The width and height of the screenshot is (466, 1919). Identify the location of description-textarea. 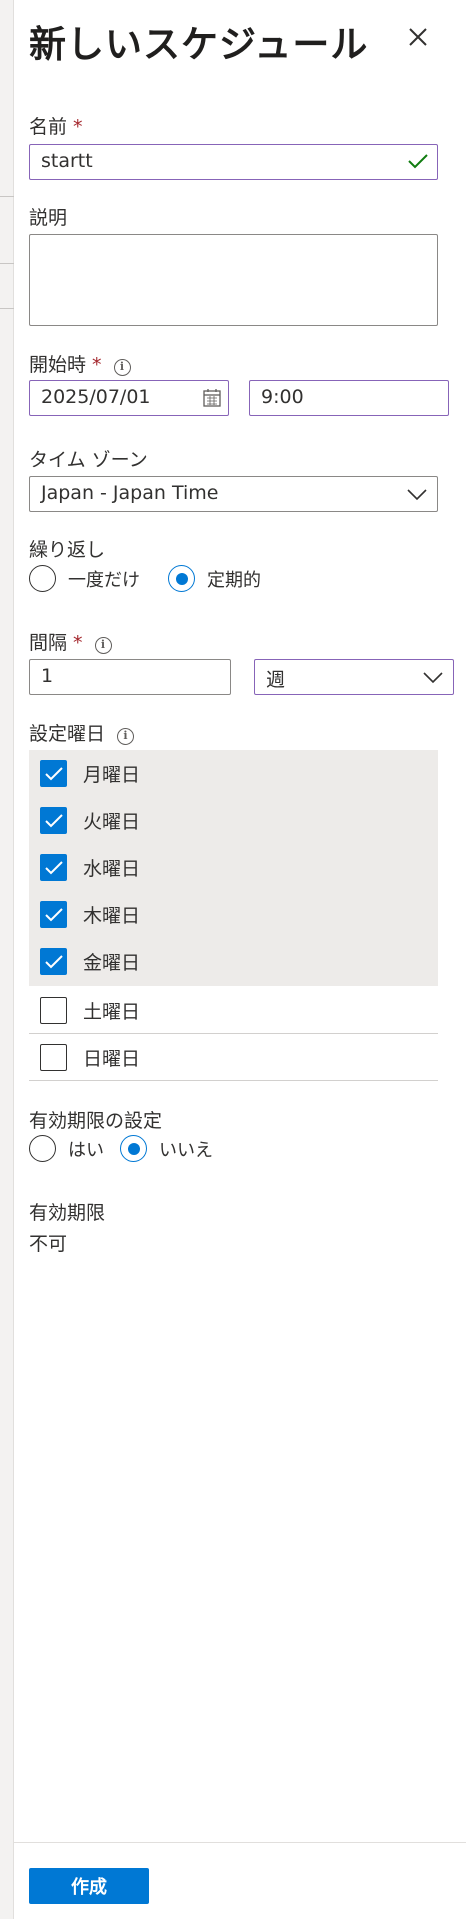
(233, 280).